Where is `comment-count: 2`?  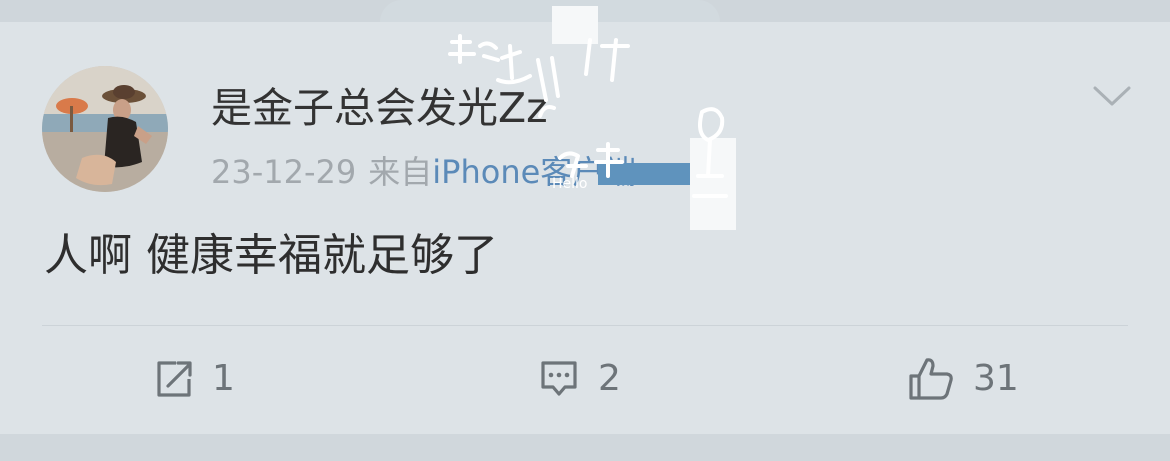 comment-count: 2 is located at coordinates (609, 378).